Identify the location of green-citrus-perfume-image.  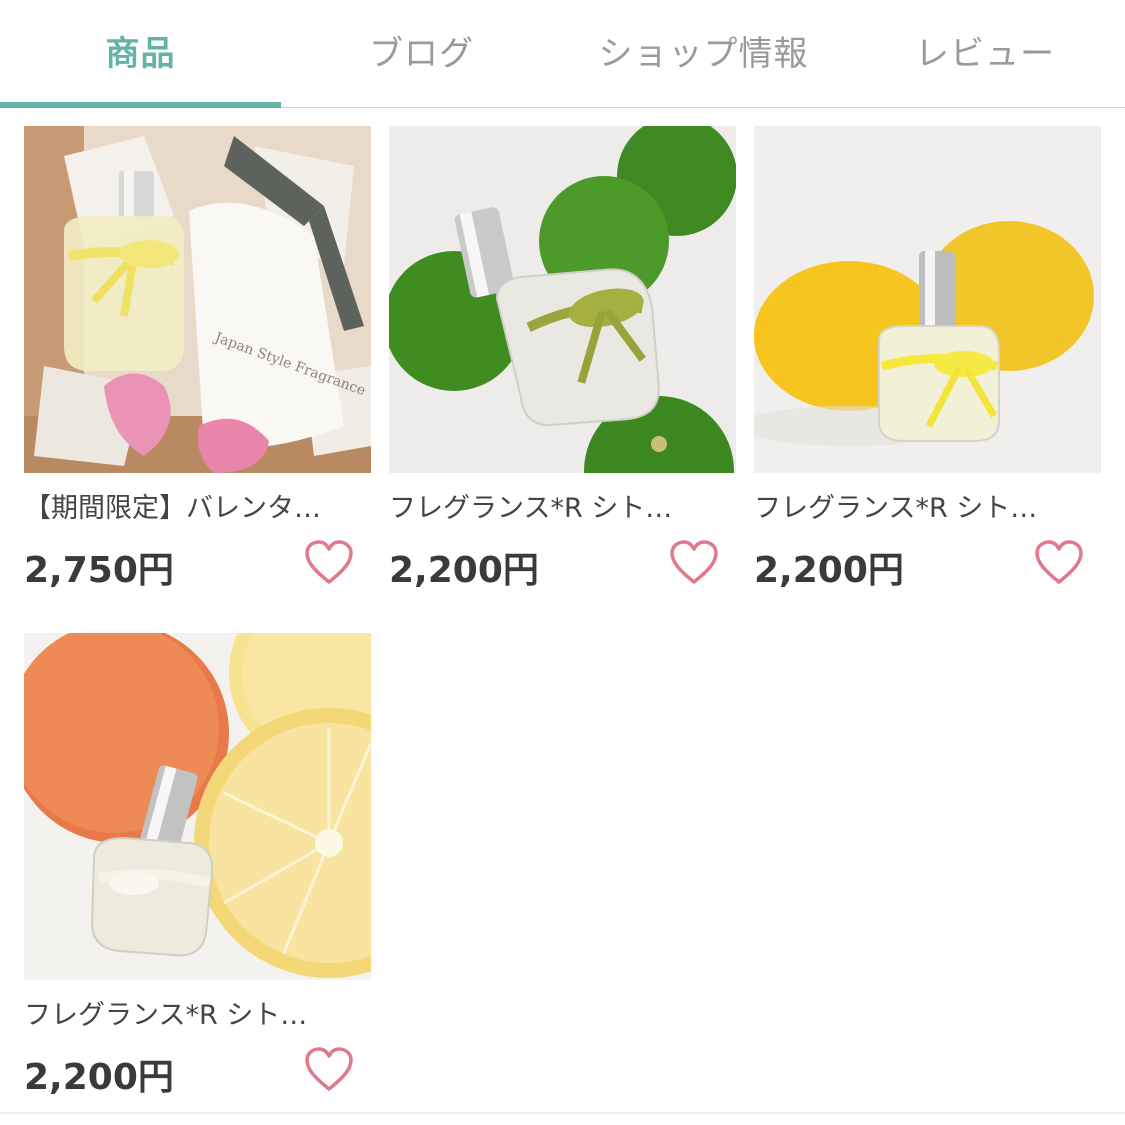
(562, 299).